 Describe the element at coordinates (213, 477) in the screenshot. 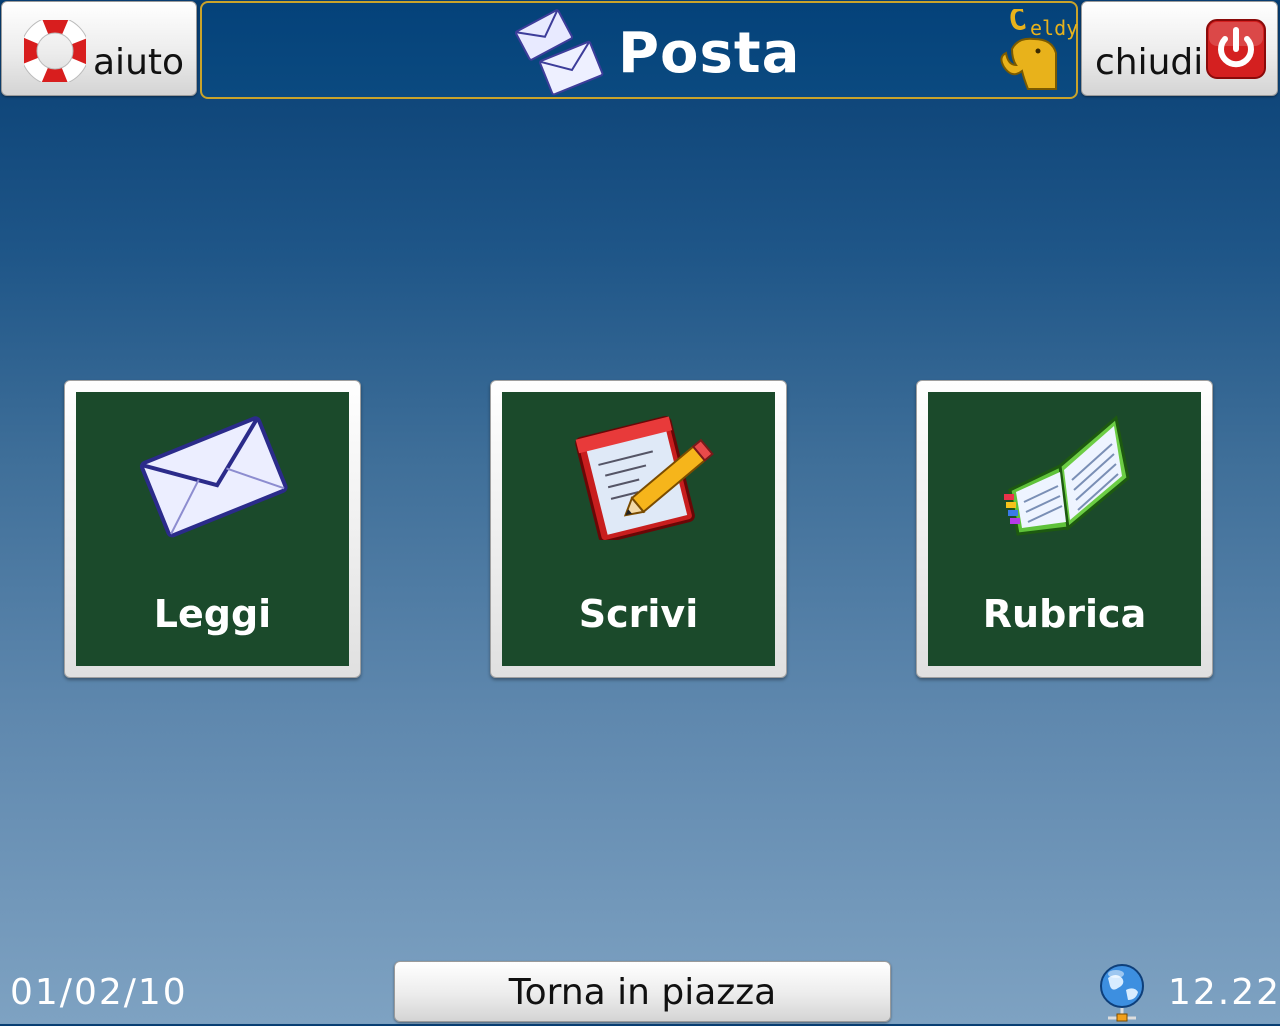

I see `envelope-icon` at that location.